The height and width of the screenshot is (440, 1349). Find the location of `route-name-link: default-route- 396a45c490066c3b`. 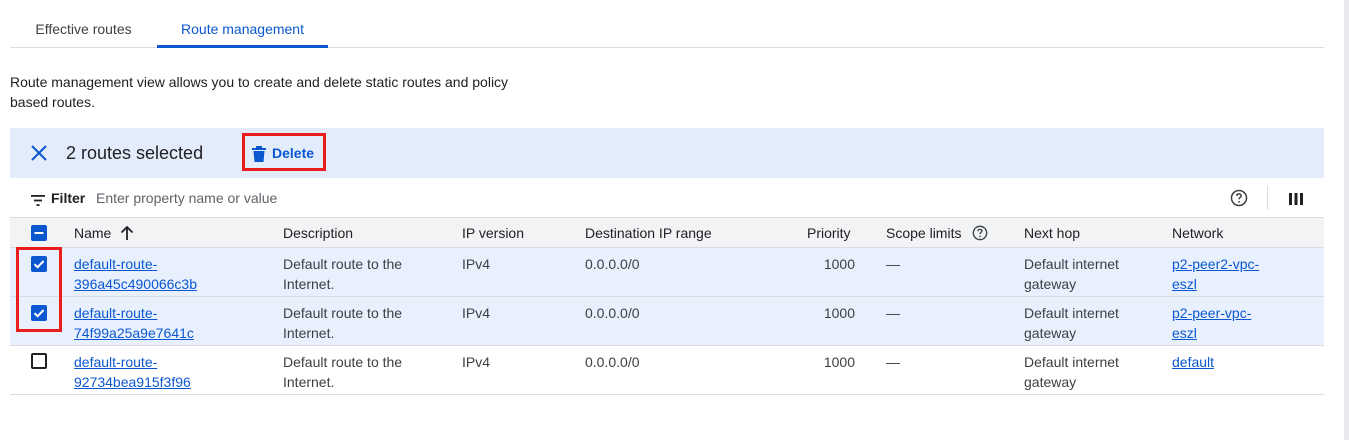

route-name-link: default-route- 396a45c490066c3b is located at coordinates (135, 274).